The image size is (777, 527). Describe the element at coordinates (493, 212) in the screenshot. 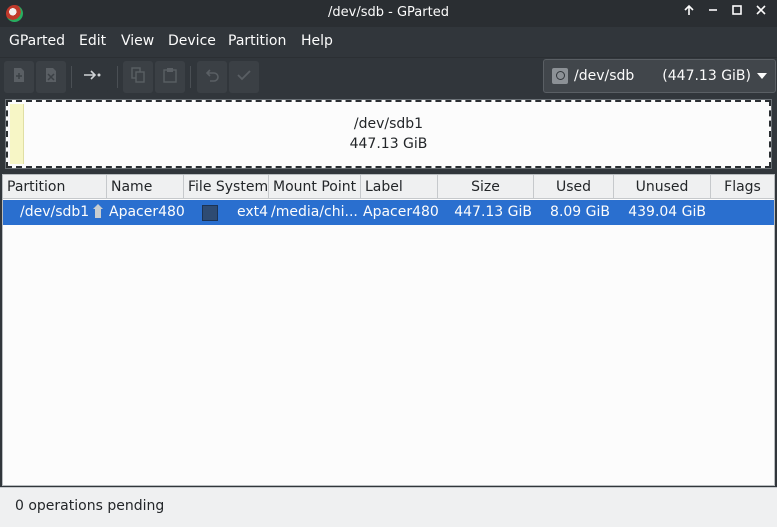

I see `cell-size: 447.13 GiB` at that location.